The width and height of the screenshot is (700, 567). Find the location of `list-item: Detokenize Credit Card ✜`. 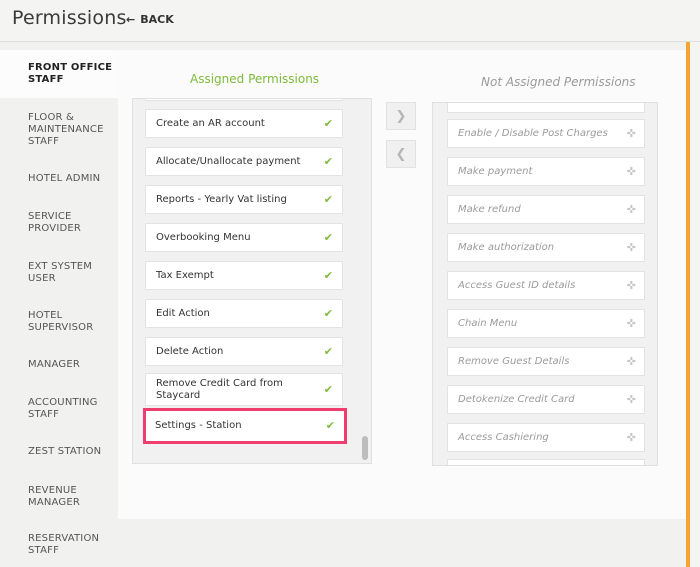

list-item: Detokenize Credit Card ✜ is located at coordinates (546, 399).